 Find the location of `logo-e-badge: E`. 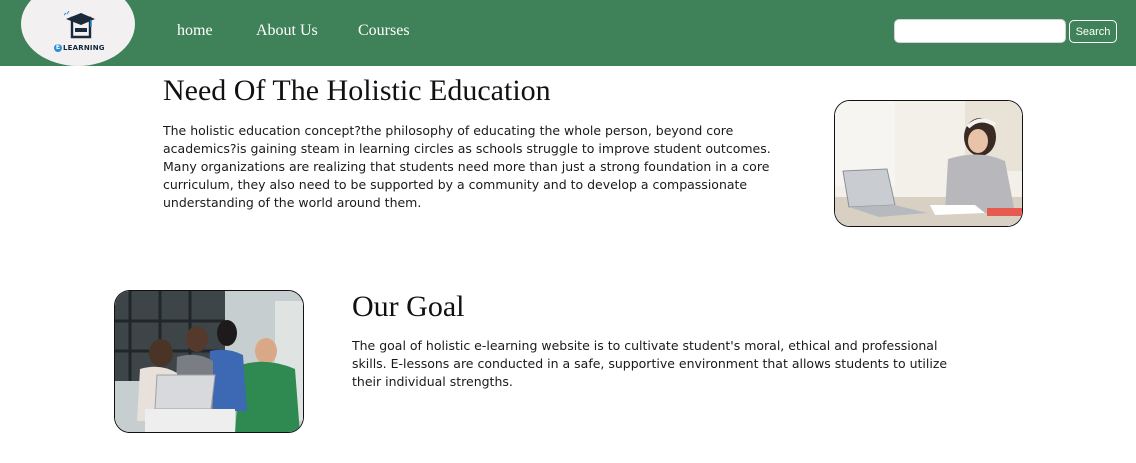

logo-e-badge: E is located at coordinates (58, 48).